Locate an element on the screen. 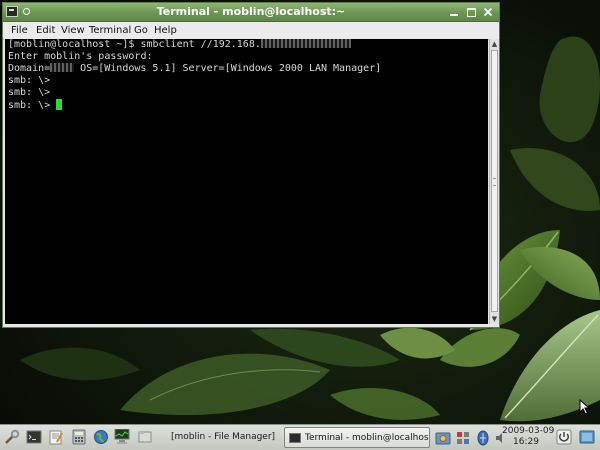  window-titlebar: Terminal - moblin@localhost:~ is located at coordinates (251, 12).